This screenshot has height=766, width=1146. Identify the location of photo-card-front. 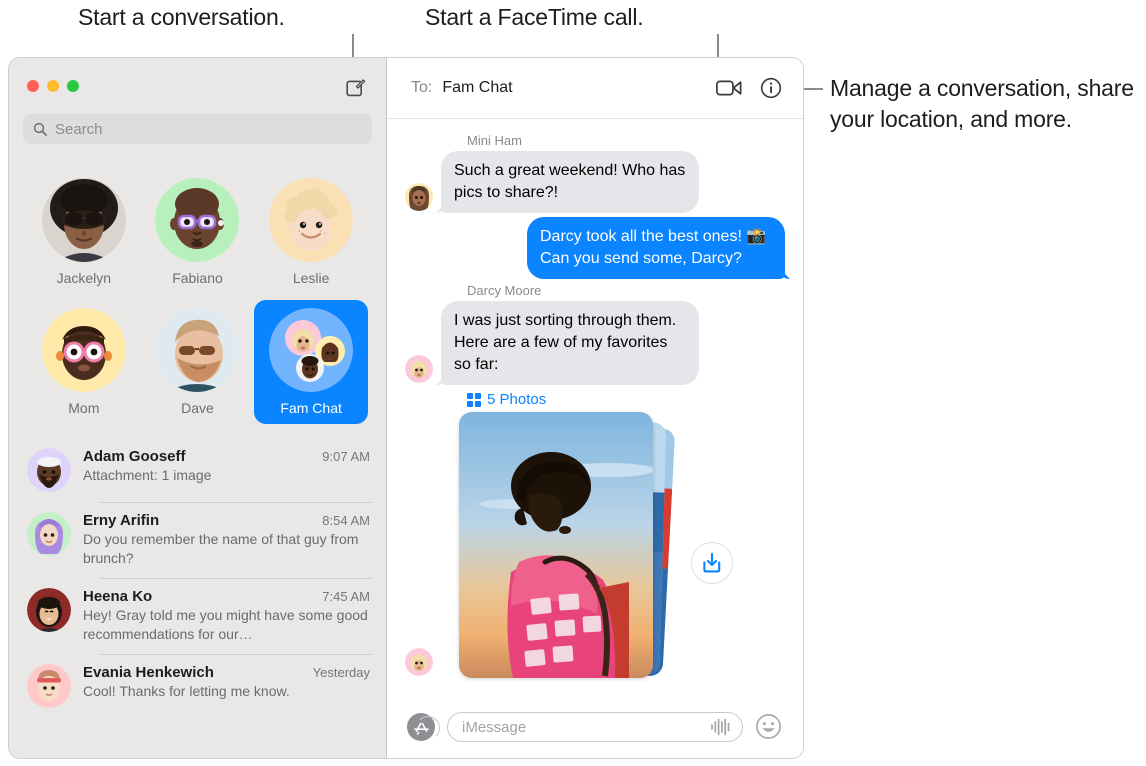
(556, 545).